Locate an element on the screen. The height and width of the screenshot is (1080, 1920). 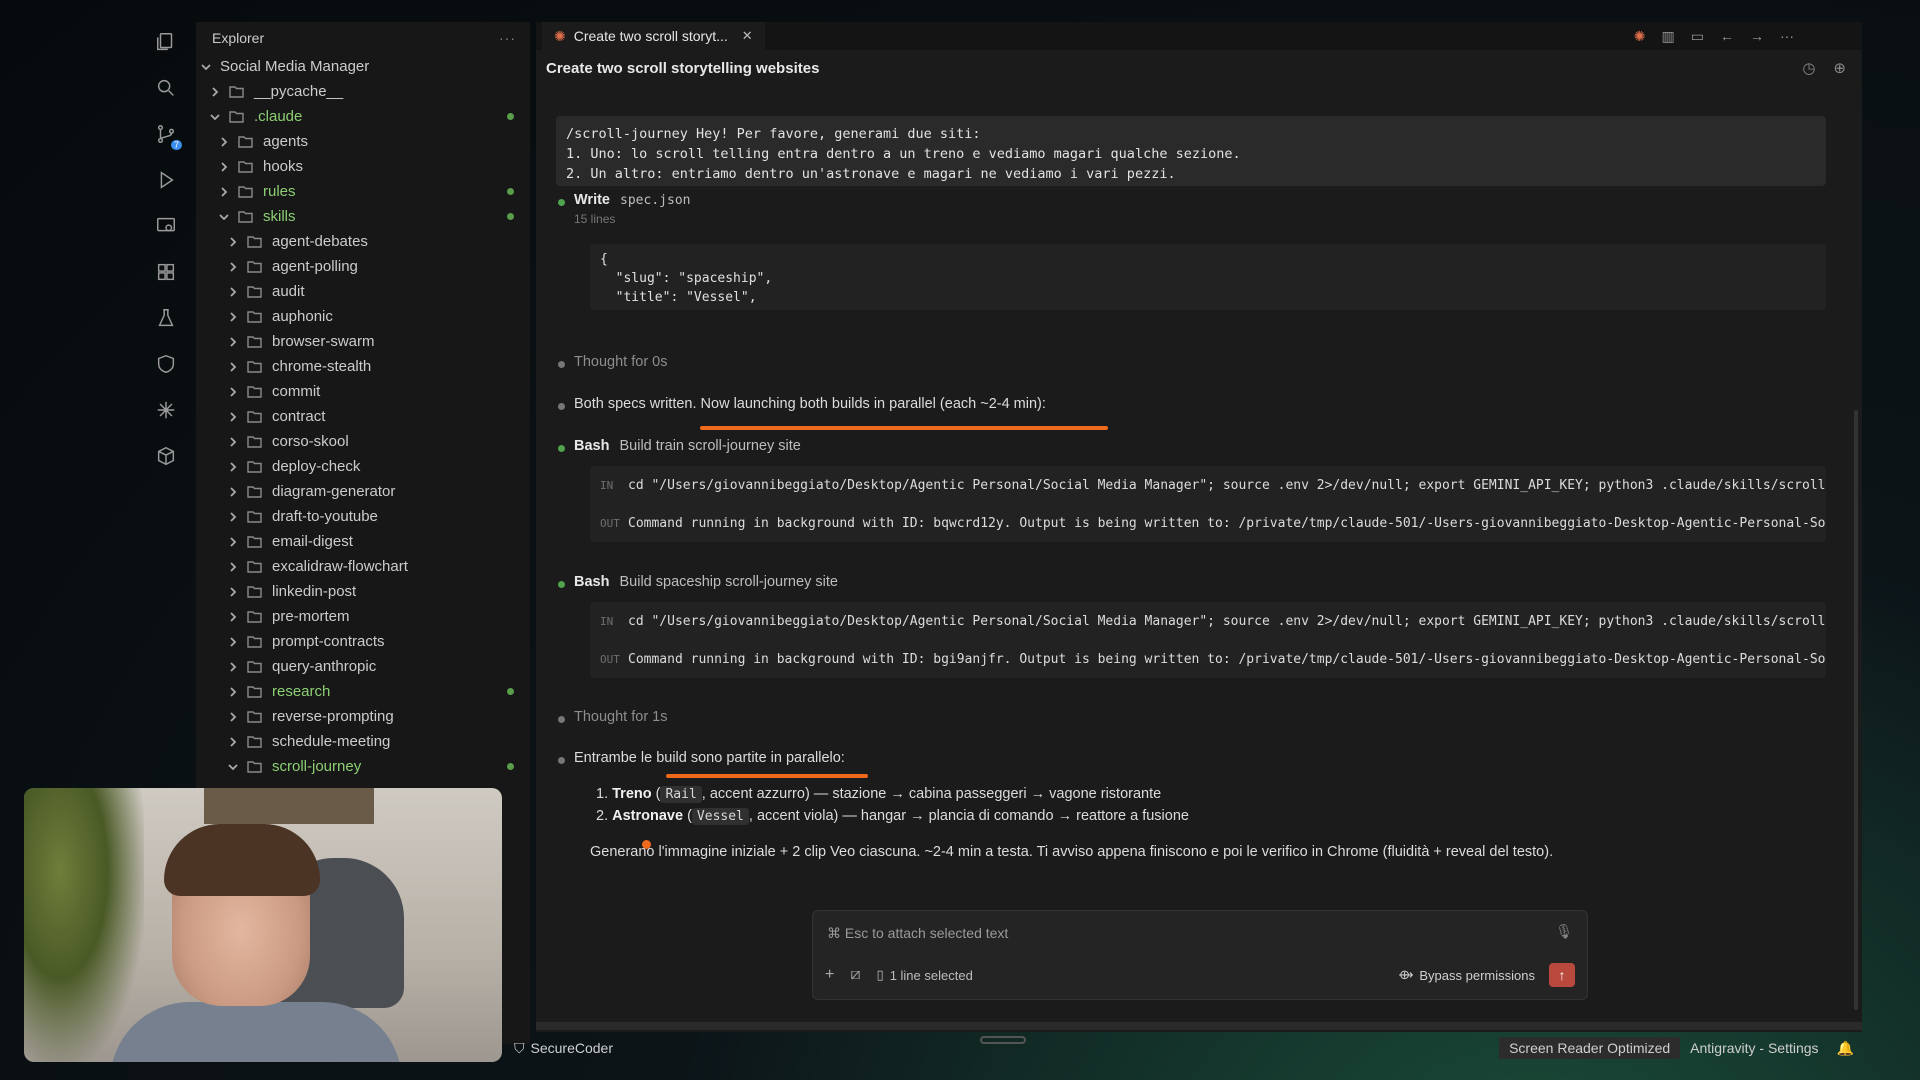
tree-item: commit is located at coordinates (363, 391).